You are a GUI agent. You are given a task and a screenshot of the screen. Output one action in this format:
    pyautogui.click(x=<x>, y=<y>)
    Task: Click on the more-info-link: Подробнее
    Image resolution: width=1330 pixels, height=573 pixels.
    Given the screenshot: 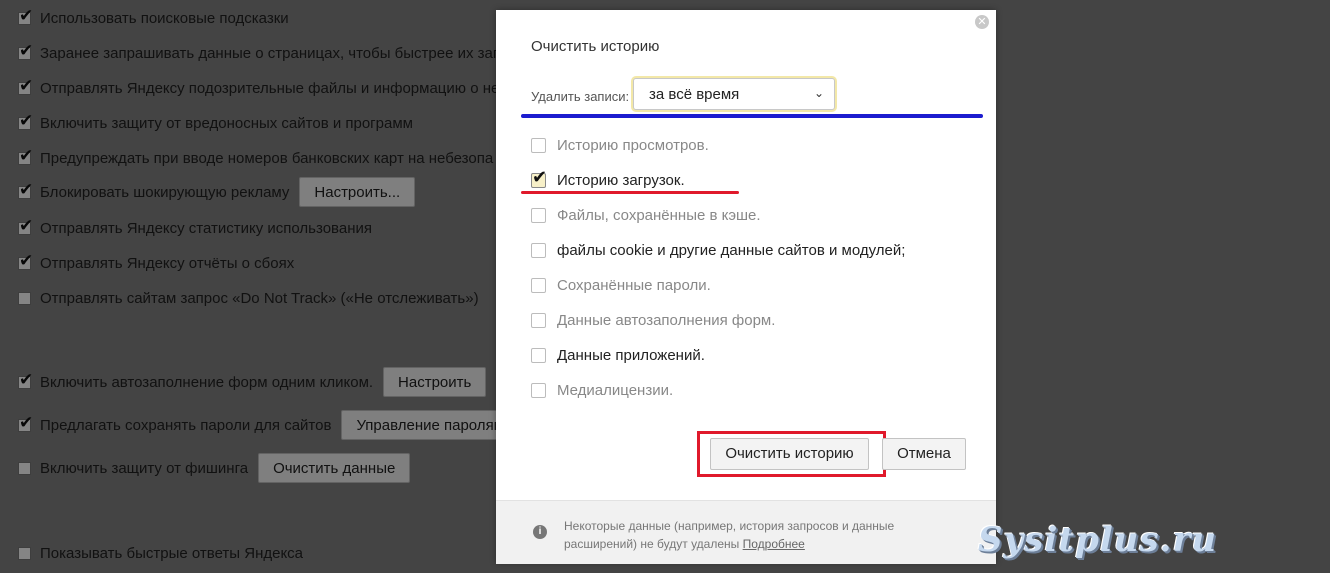 What is the action you would take?
    pyautogui.click(x=774, y=544)
    